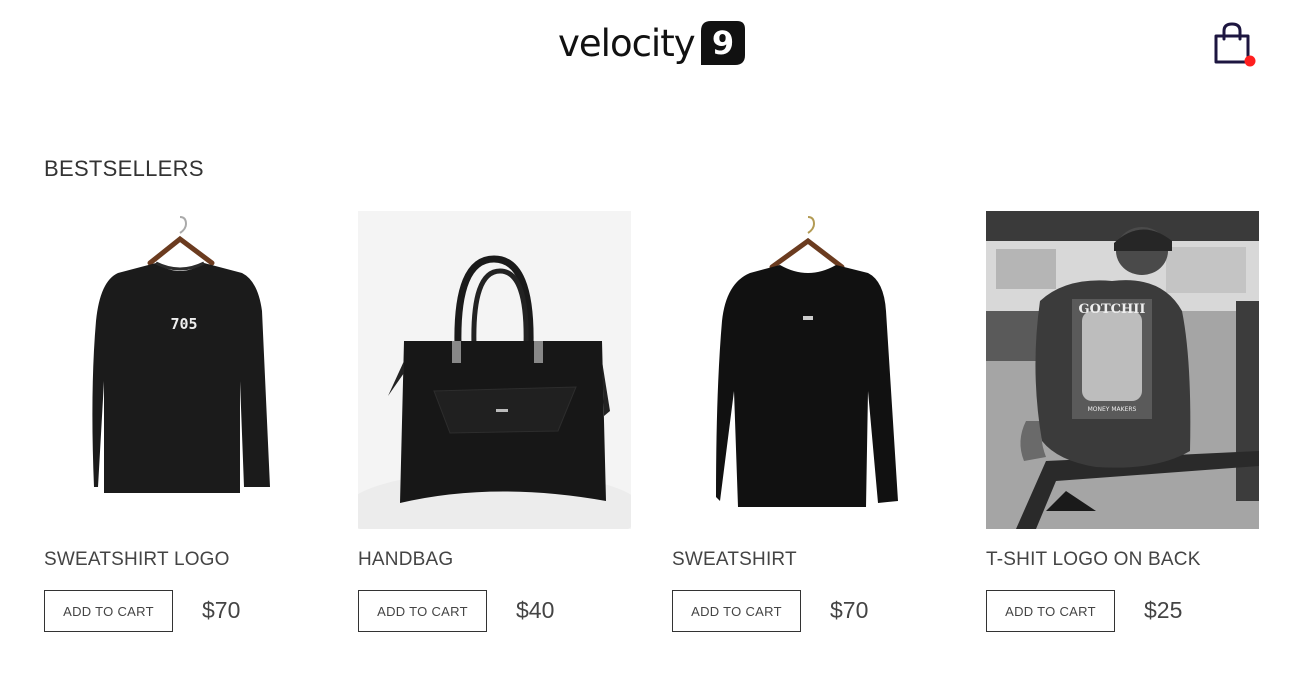  I want to click on product-name: HANDBAG, so click(406, 559).